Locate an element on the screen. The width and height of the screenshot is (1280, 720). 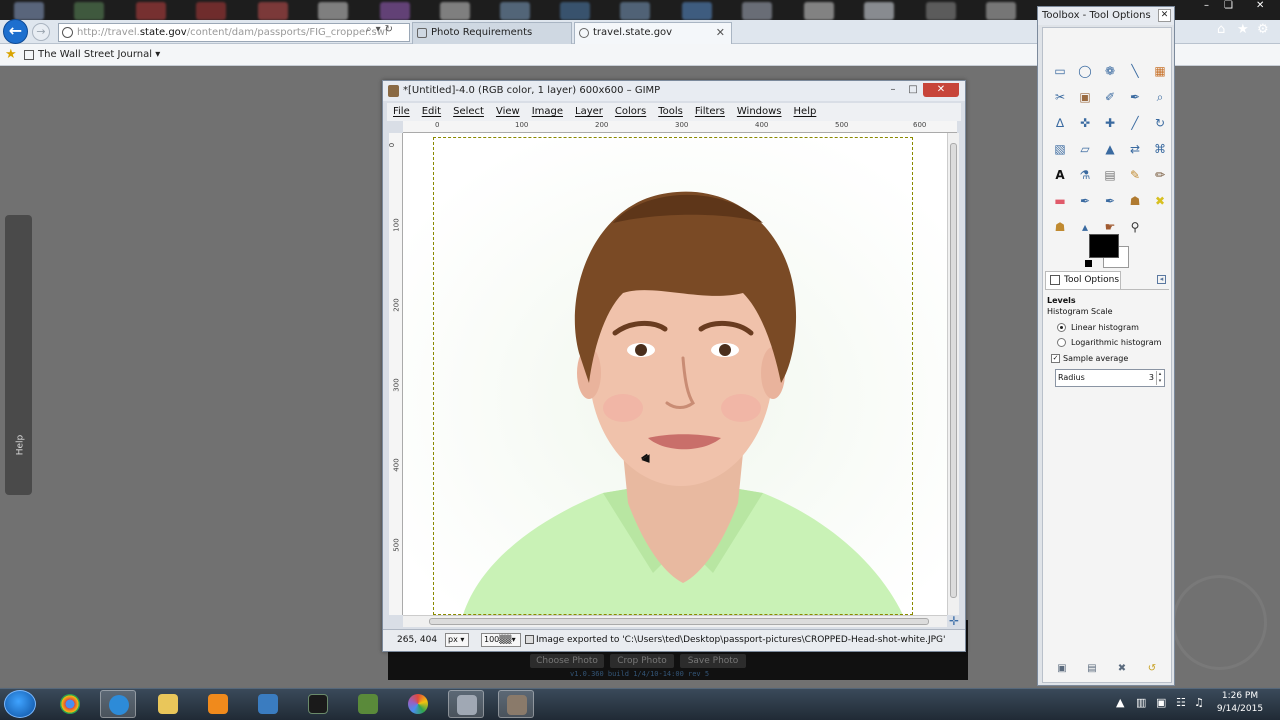
bucket-fill-icon: ⚗ is located at coordinates (1085, 175).